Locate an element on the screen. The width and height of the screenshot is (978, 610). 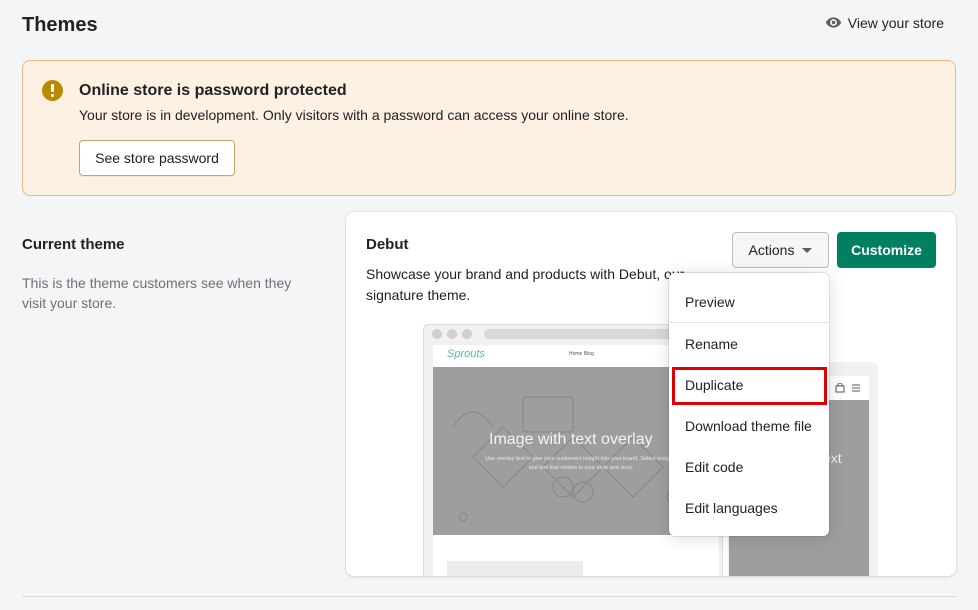
menu-item-duplicate: Duplicate is located at coordinates (749, 385).